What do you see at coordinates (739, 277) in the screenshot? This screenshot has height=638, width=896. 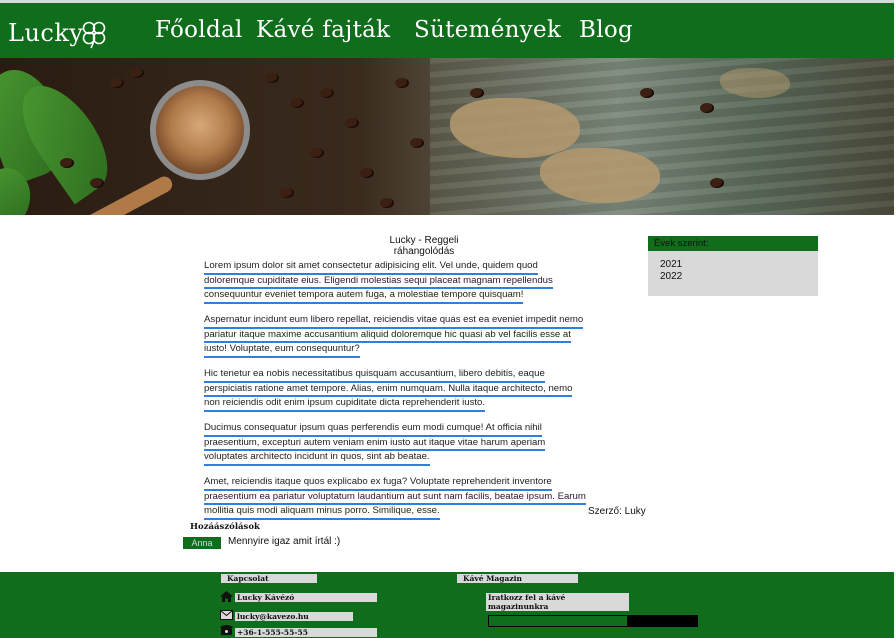 I see `year-link-2022: 2022` at bounding box center [739, 277].